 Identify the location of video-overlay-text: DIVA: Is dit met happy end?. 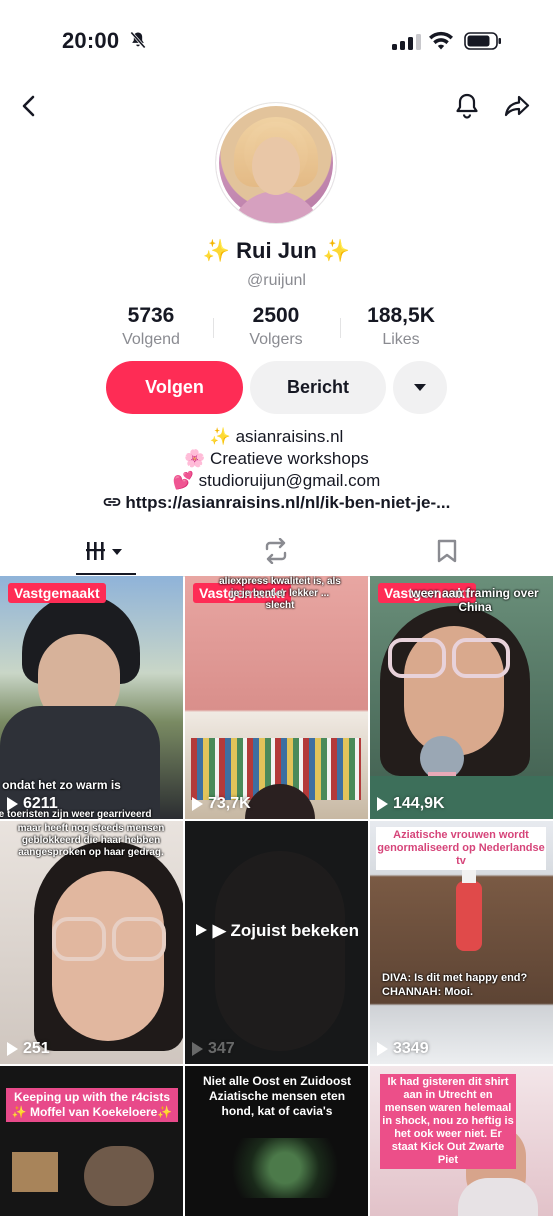
(455, 978).